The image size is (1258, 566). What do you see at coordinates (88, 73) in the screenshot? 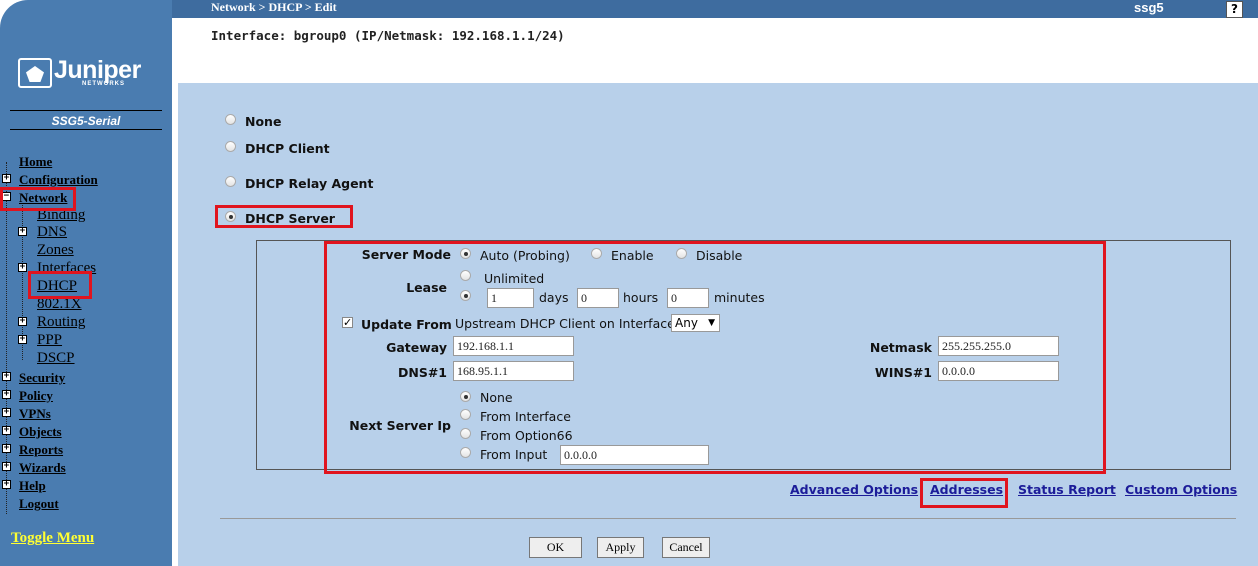
I see `juniper-logo: Juniper NETWORKS` at bounding box center [88, 73].